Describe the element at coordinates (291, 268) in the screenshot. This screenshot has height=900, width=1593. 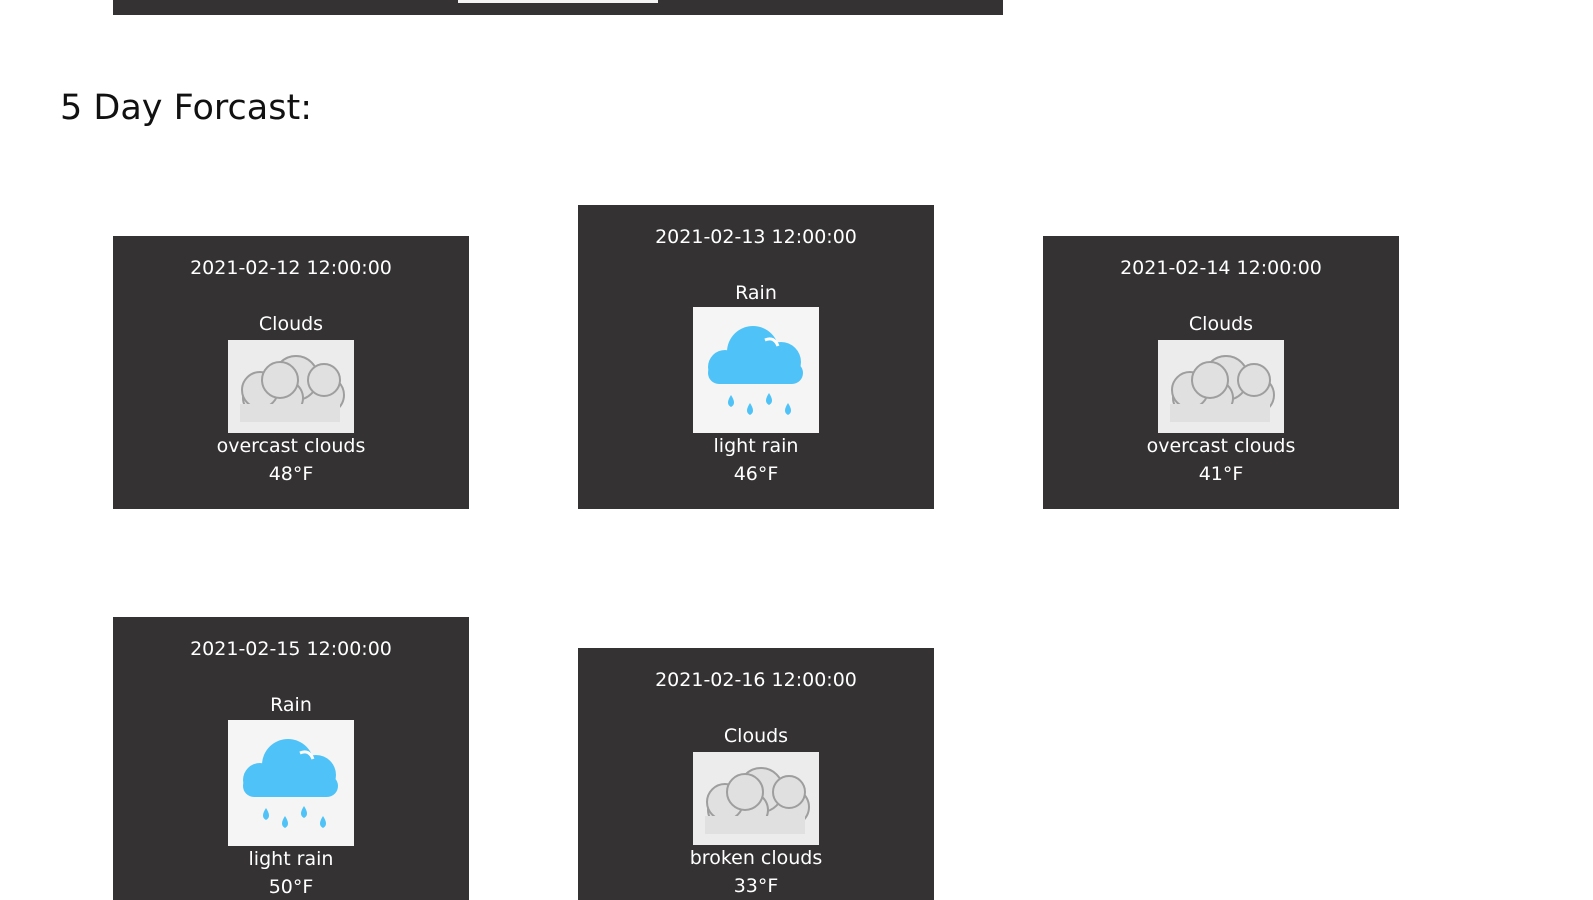
I see `forecast-date: 2021-02-12 12:00:00` at that location.